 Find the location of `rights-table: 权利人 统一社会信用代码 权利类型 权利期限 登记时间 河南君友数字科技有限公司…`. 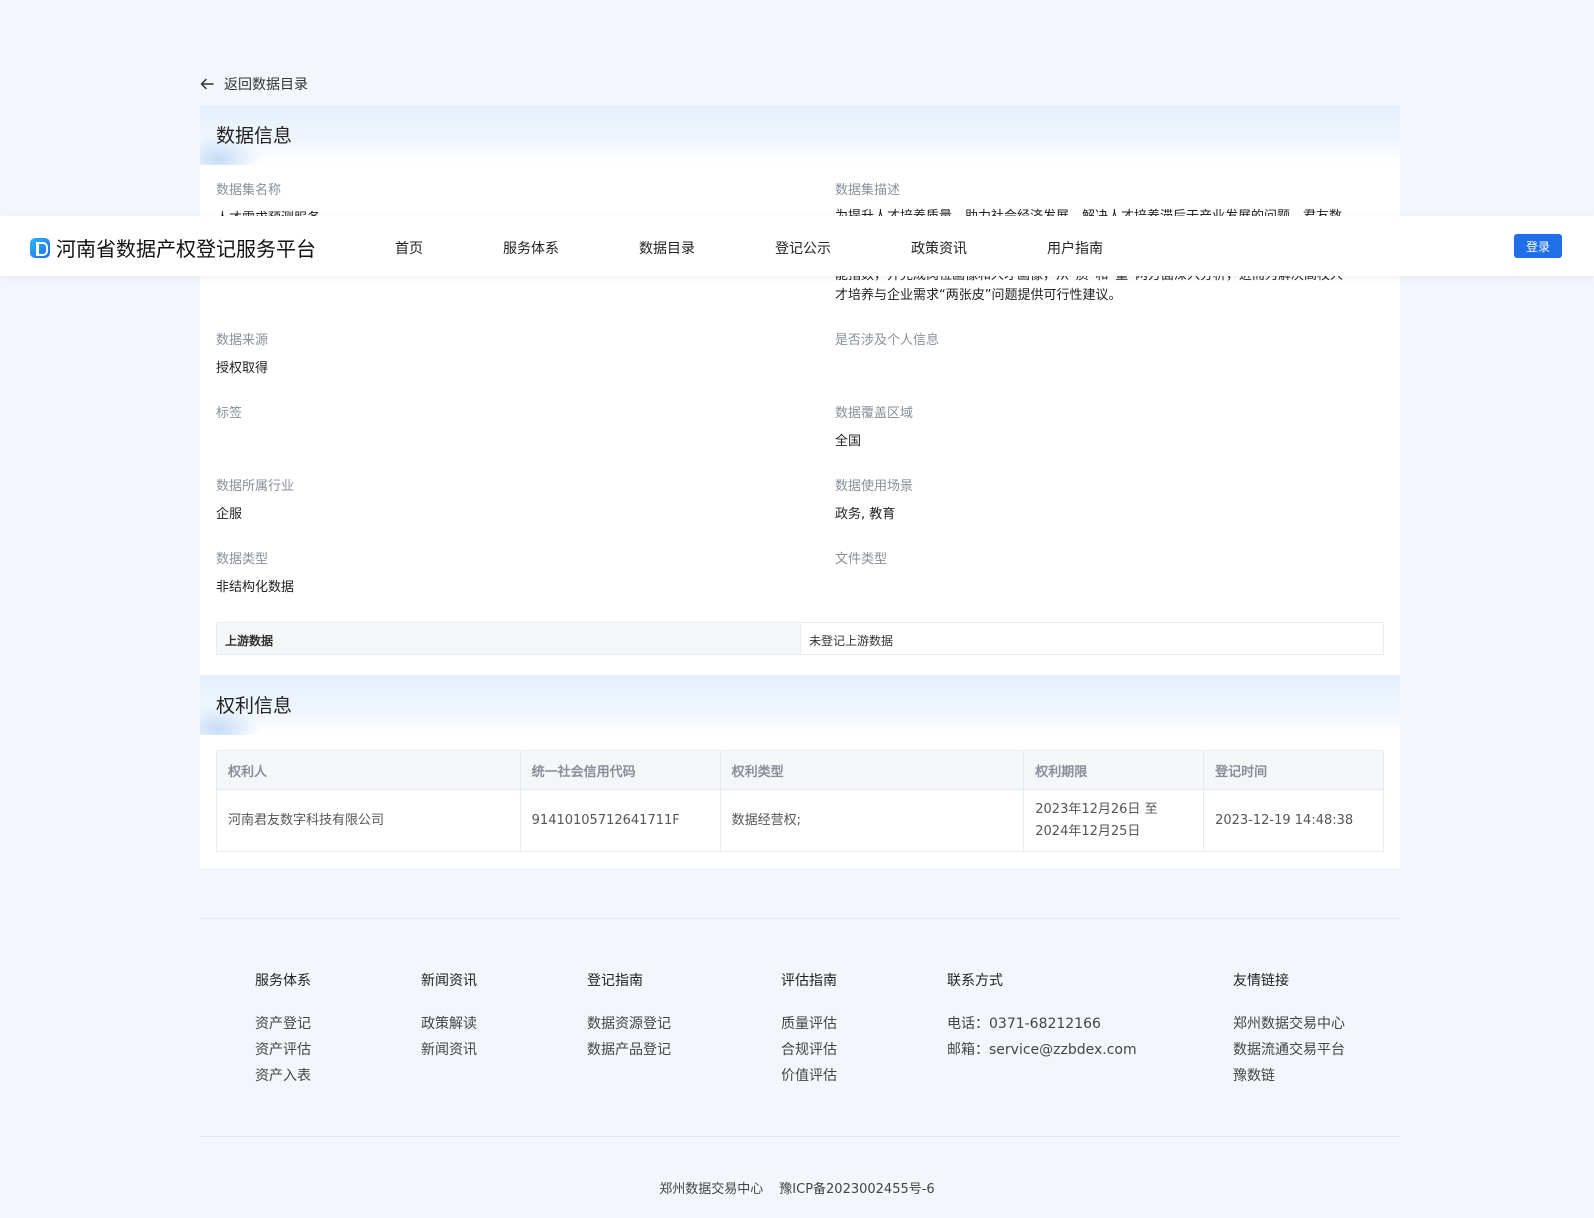

rights-table: 权利人 统一社会信用代码 权利类型 权利期限 登记时间 河南君友数字科技有限公司… is located at coordinates (800, 801).